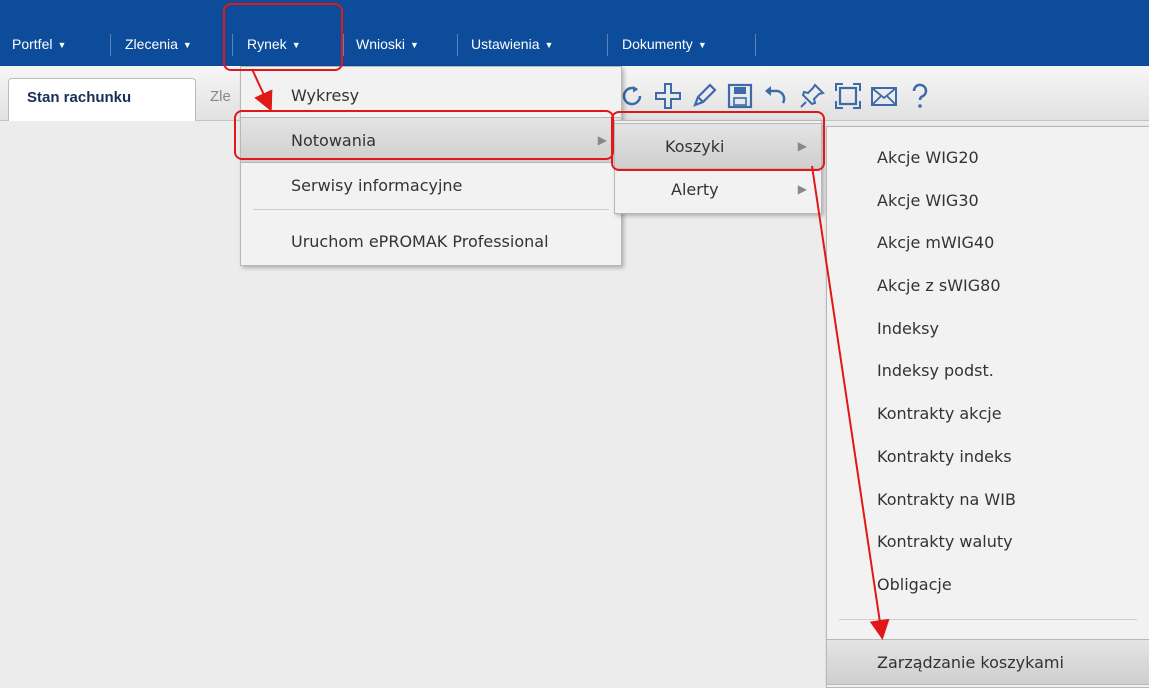 The width and height of the screenshot is (1149, 688). I want to click on menu-item-label: Obligacje, so click(914, 584).